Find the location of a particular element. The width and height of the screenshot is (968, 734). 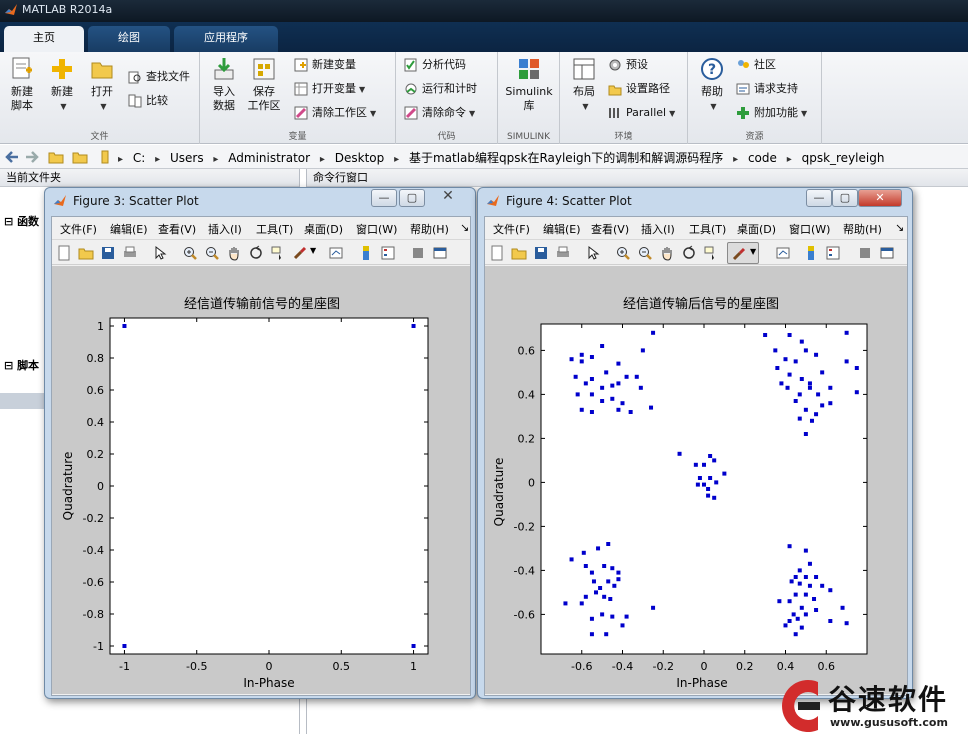

simulink-library-button: Simulink 库 is located at coordinates (529, 84).